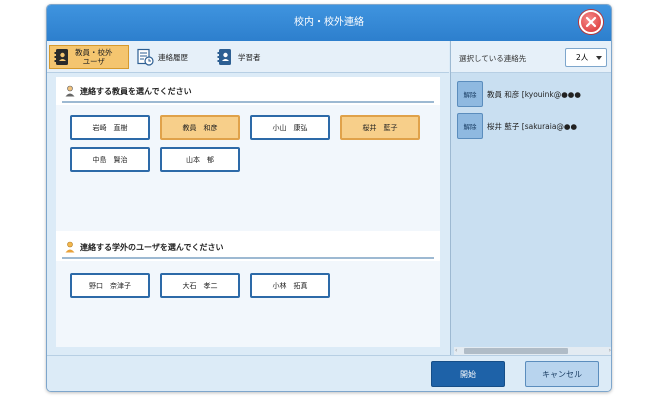  What do you see at coordinates (456, 351) in the screenshot?
I see `scroll-left-icon: ‹` at bounding box center [456, 351].